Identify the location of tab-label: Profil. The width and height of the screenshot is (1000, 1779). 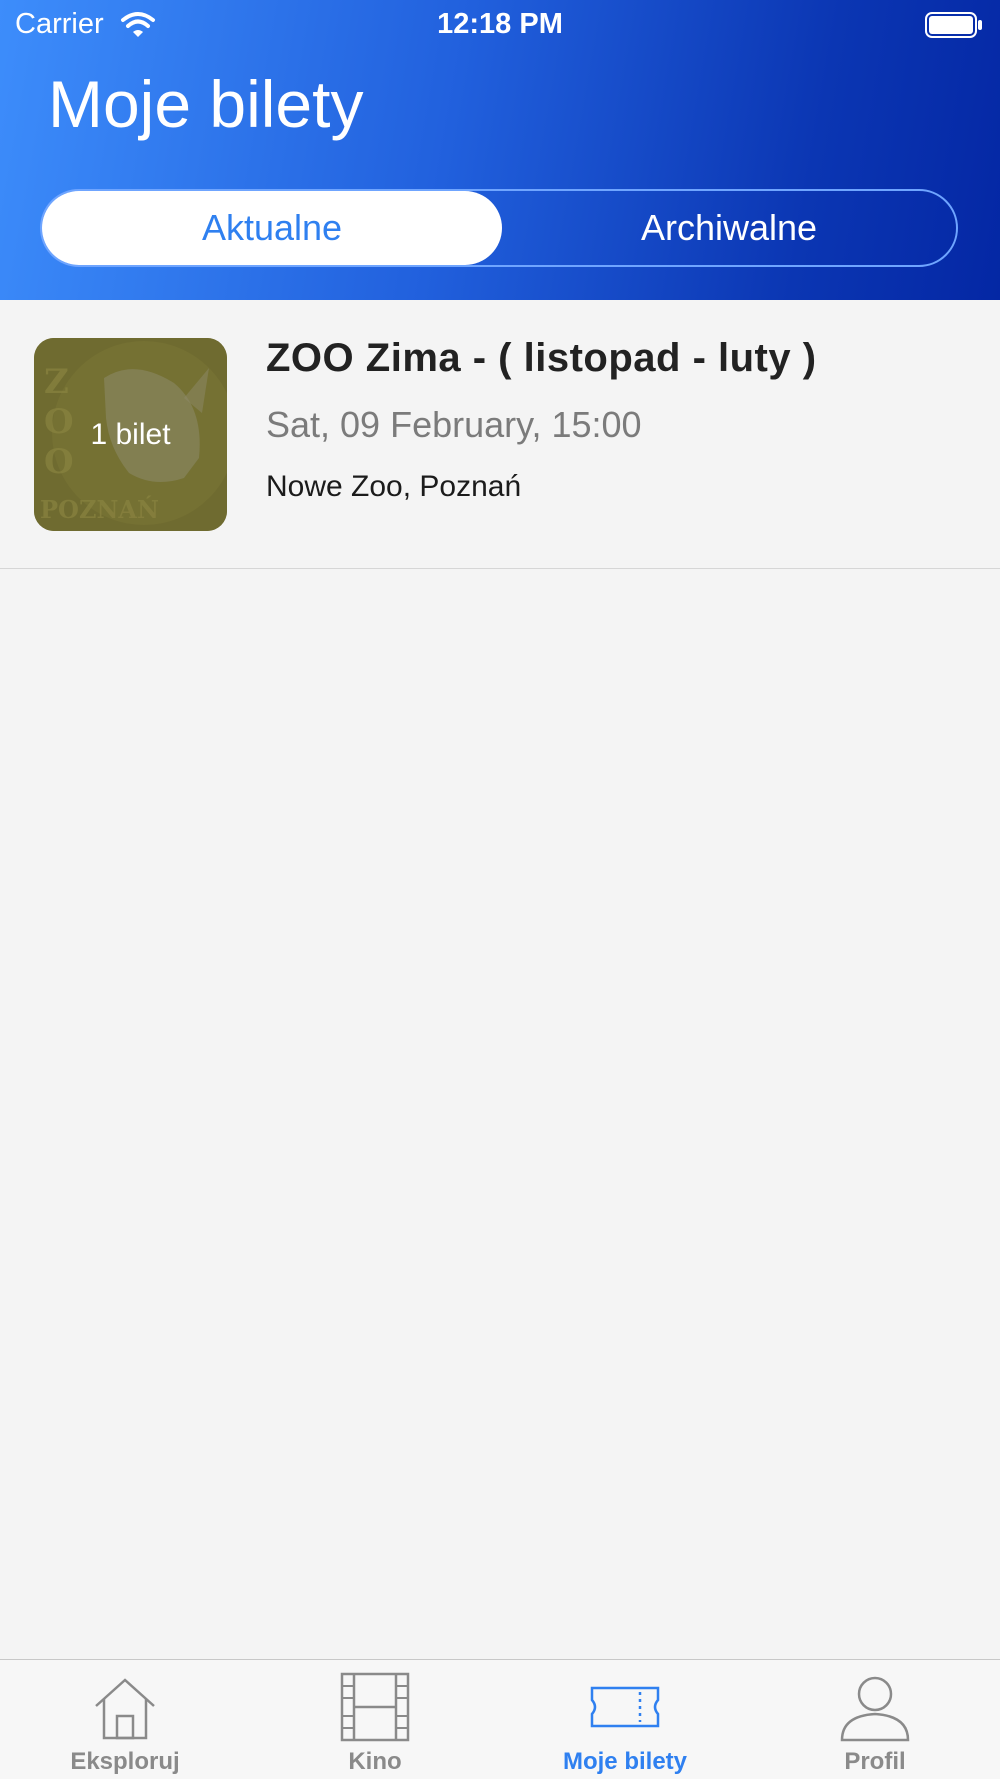
(875, 1761).